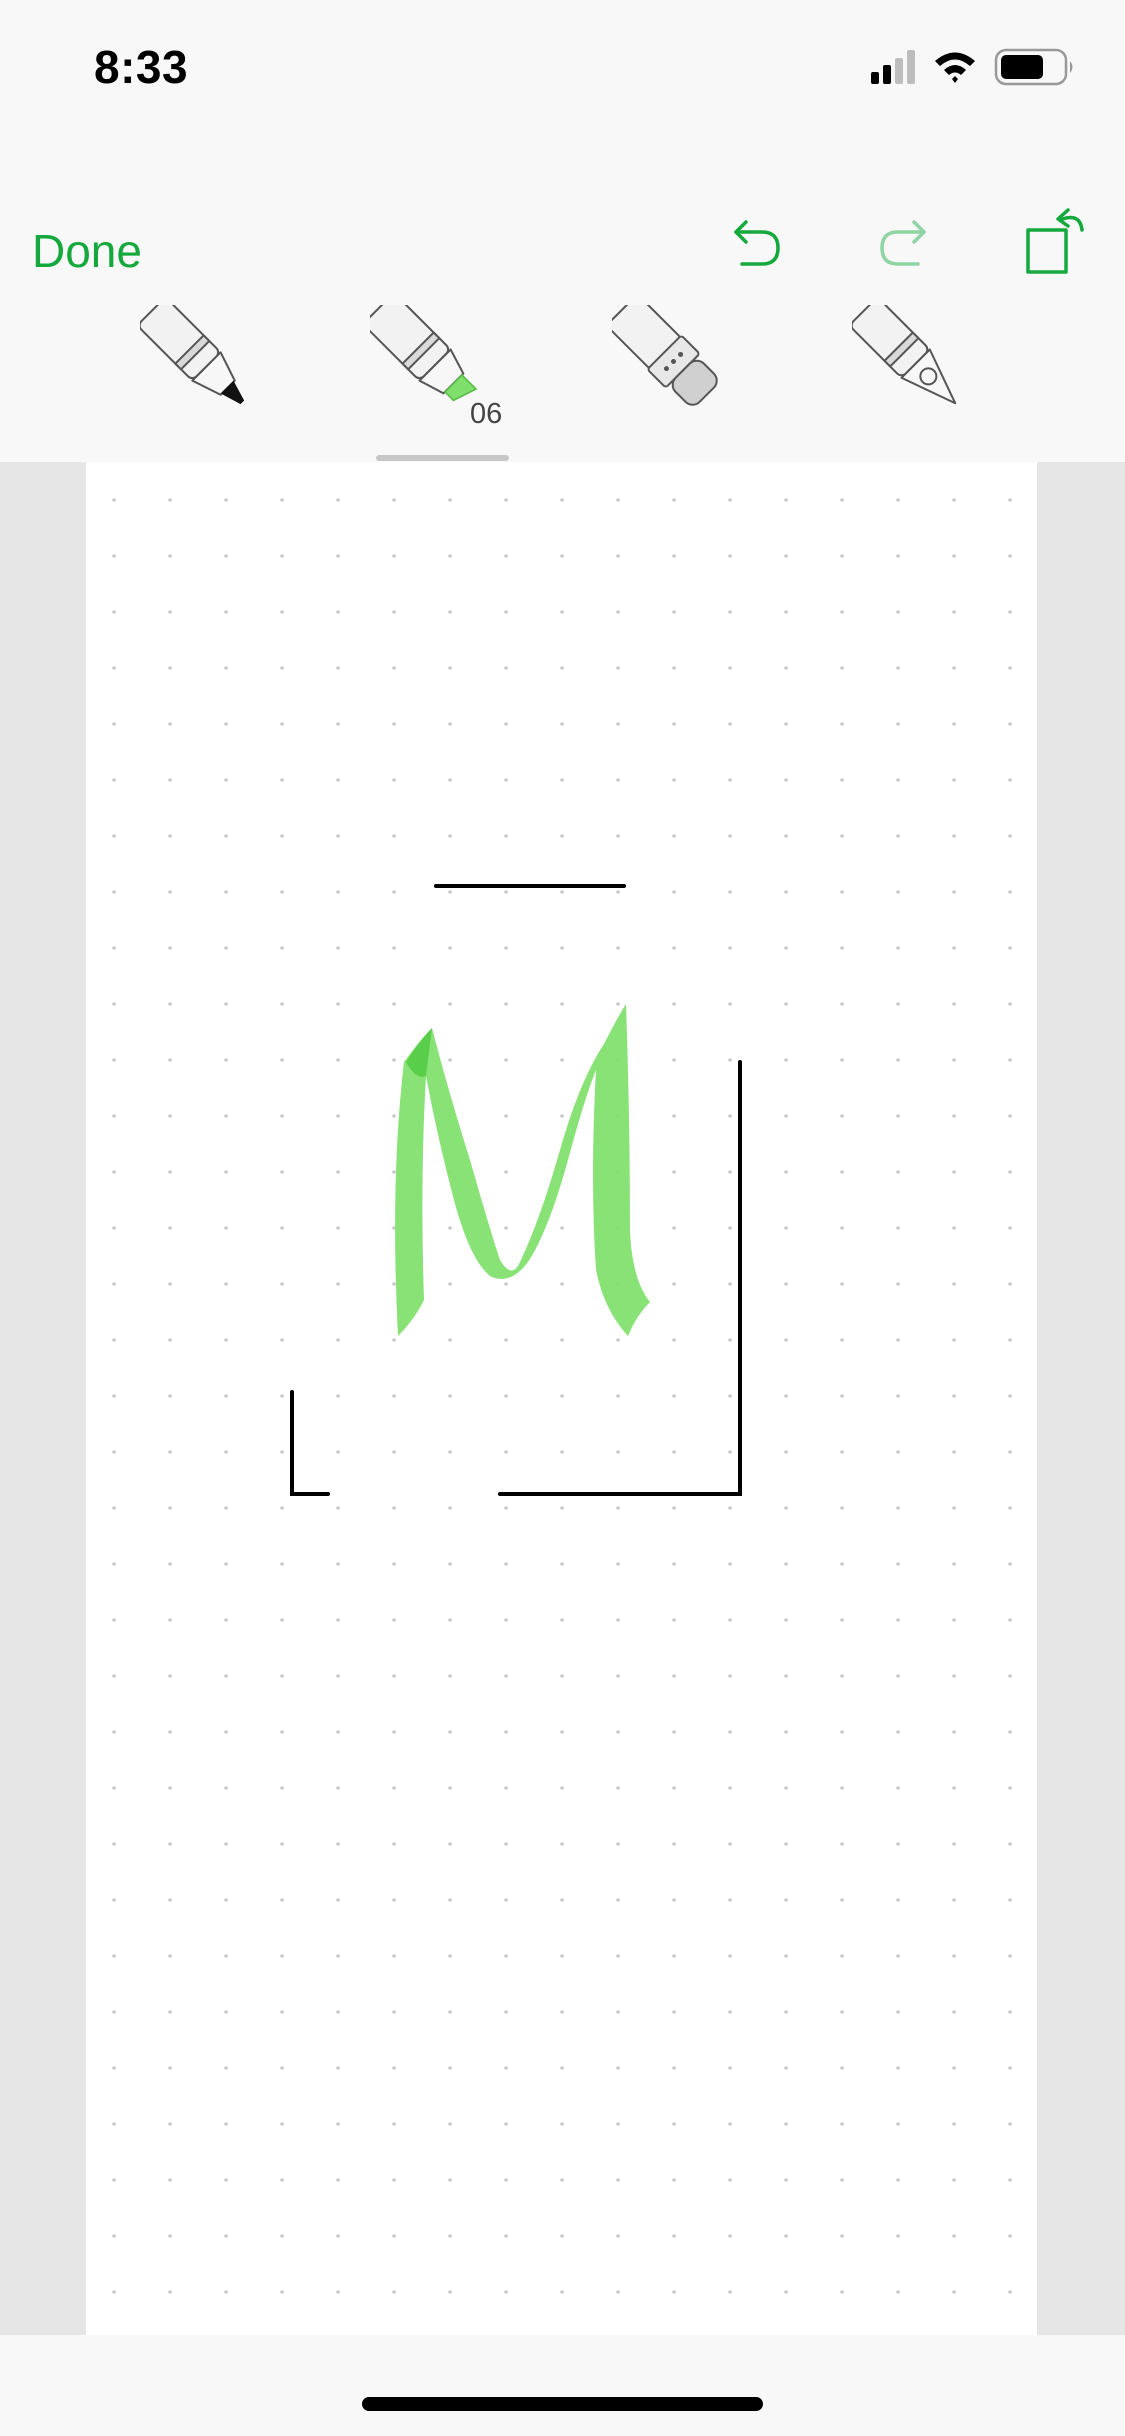 Image resolution: width=1125 pixels, height=2436 pixels. What do you see at coordinates (1056, 241) in the screenshot?
I see `rotate-page-icon` at bounding box center [1056, 241].